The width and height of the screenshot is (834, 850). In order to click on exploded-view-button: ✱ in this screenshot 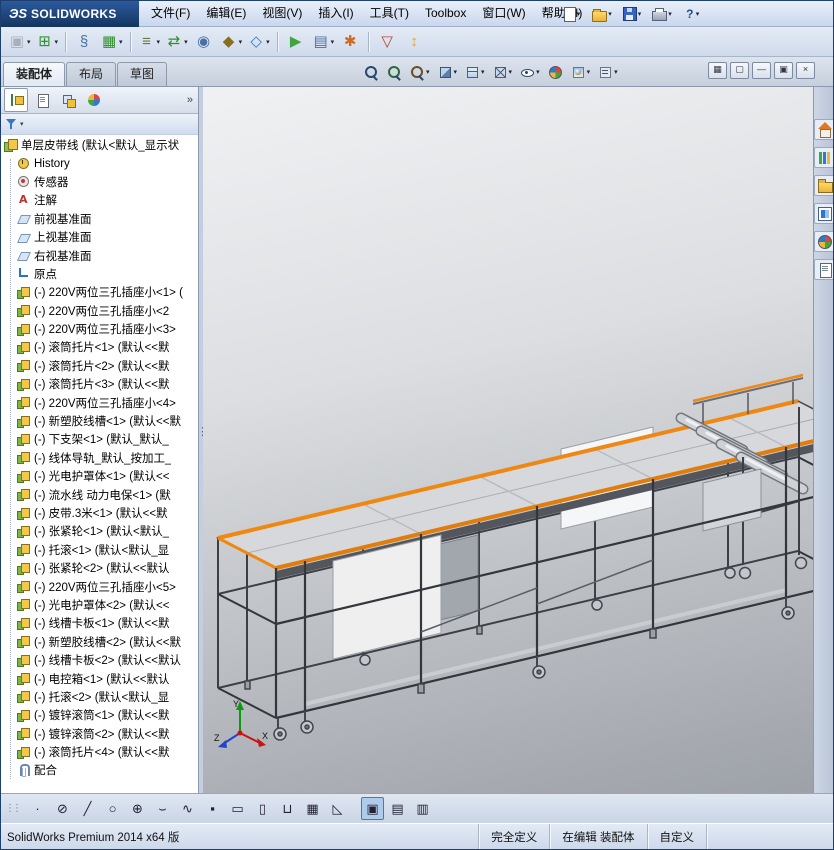, I will do `click(350, 42)`.